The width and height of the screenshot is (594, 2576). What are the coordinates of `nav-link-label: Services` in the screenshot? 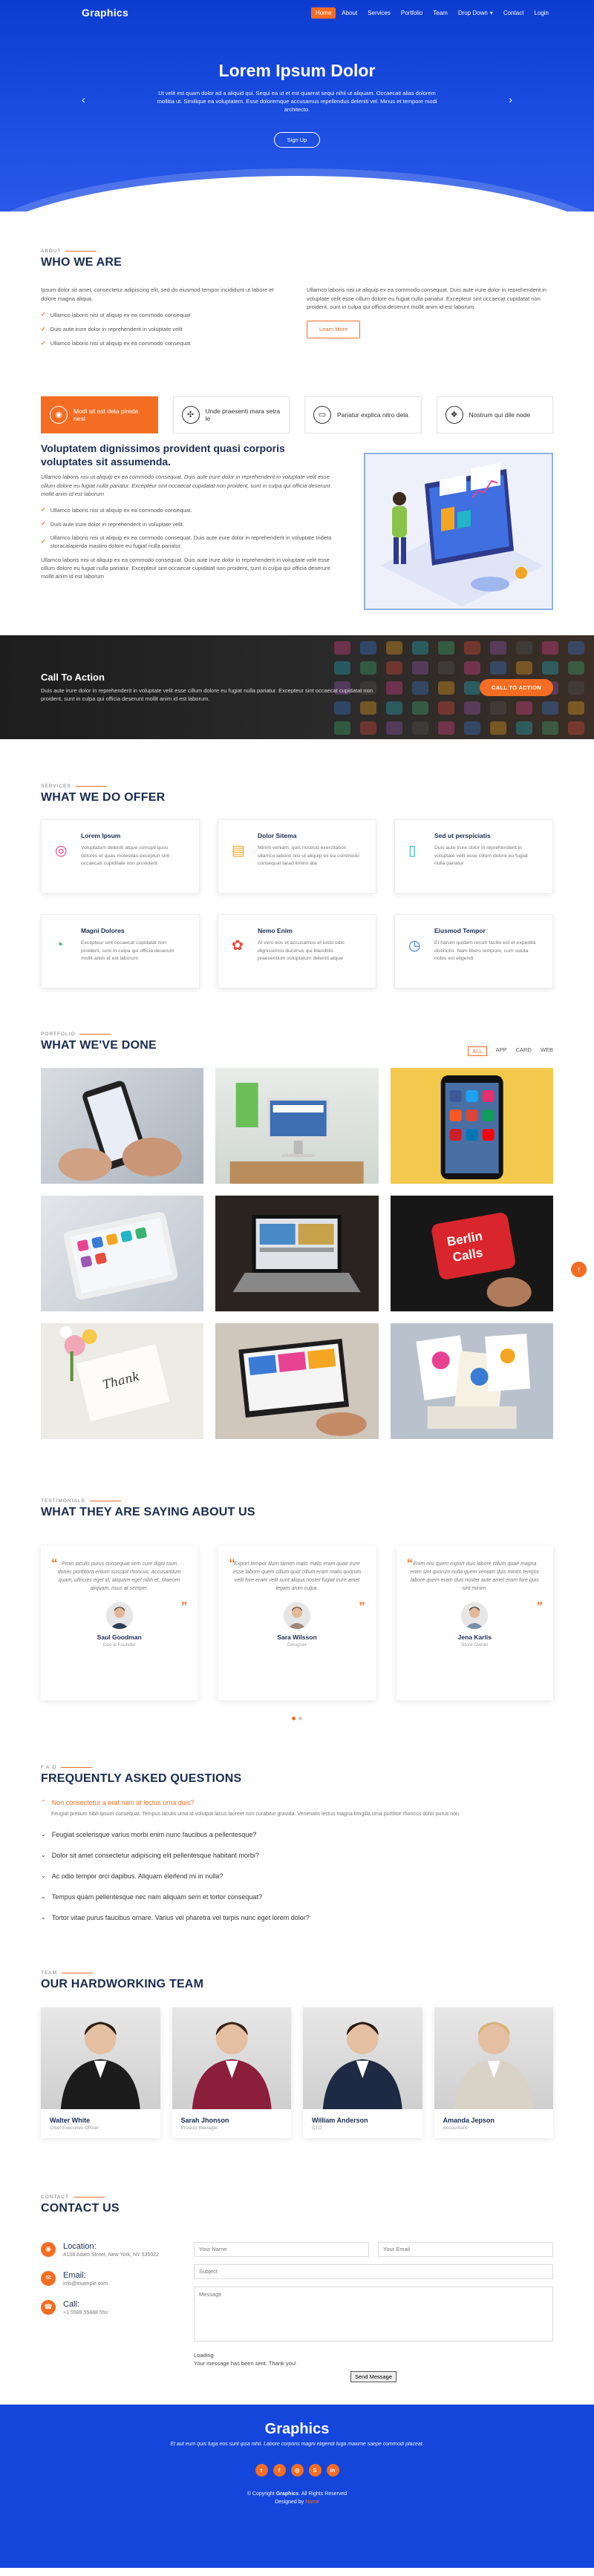 It's located at (380, 12).